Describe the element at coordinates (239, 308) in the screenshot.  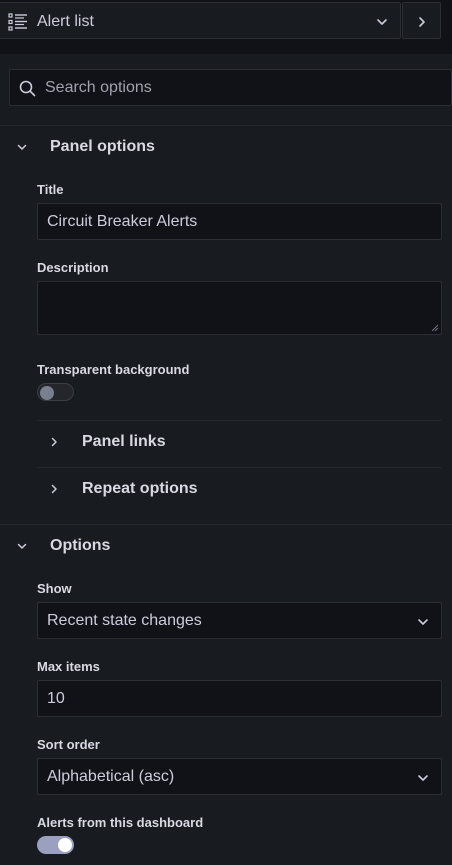
I see `description-textarea` at that location.